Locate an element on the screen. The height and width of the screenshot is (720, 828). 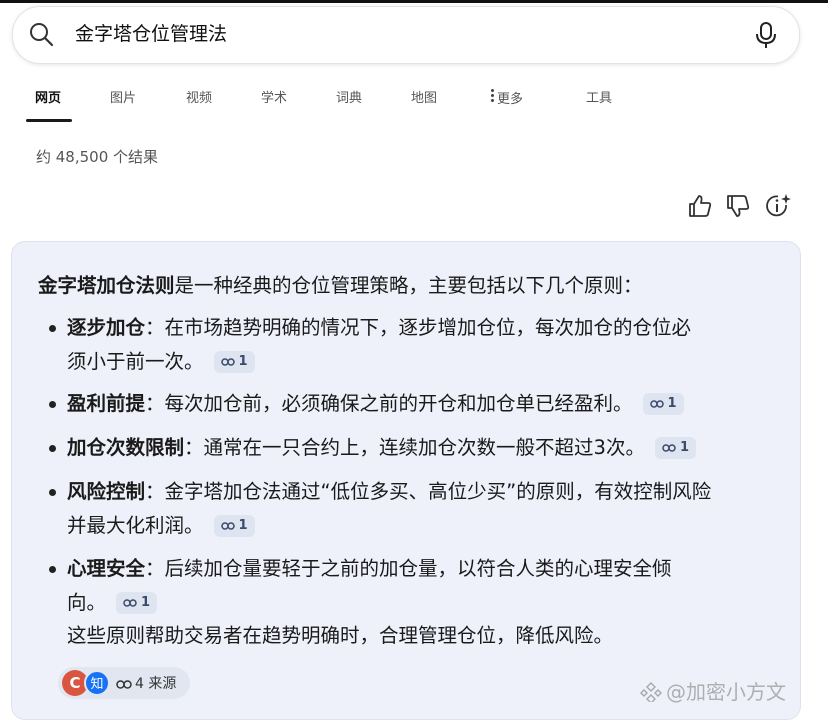
tab-academic: 学术 is located at coordinates (274, 96).